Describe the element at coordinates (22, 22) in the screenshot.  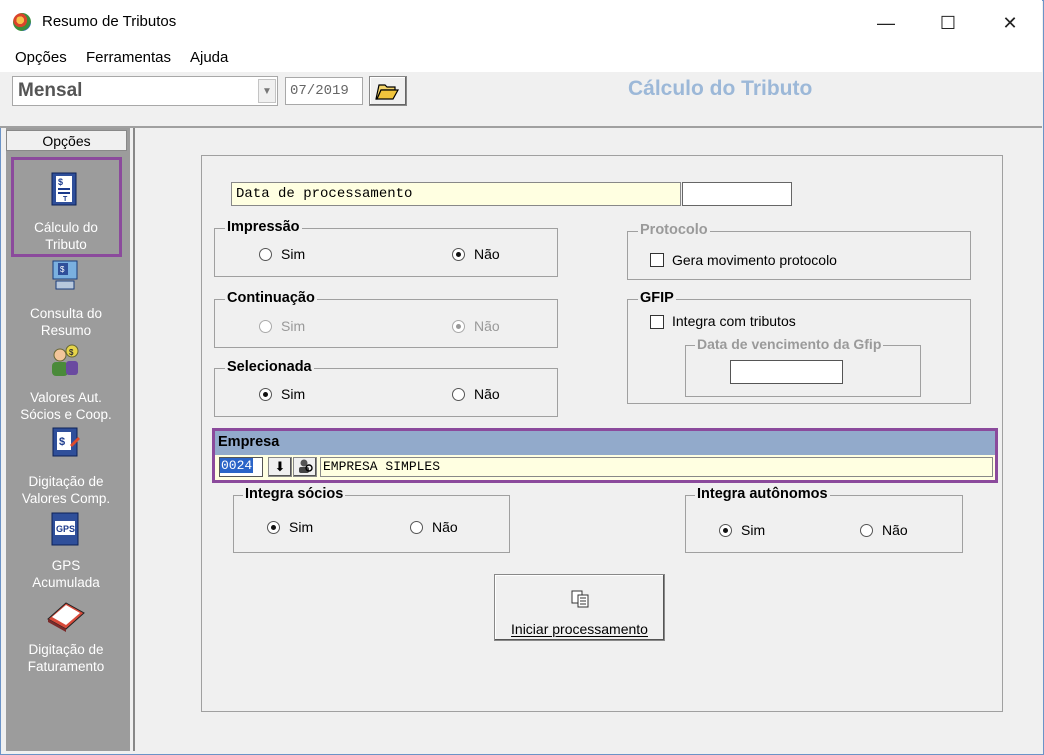
I see `app-logo-icon` at that location.